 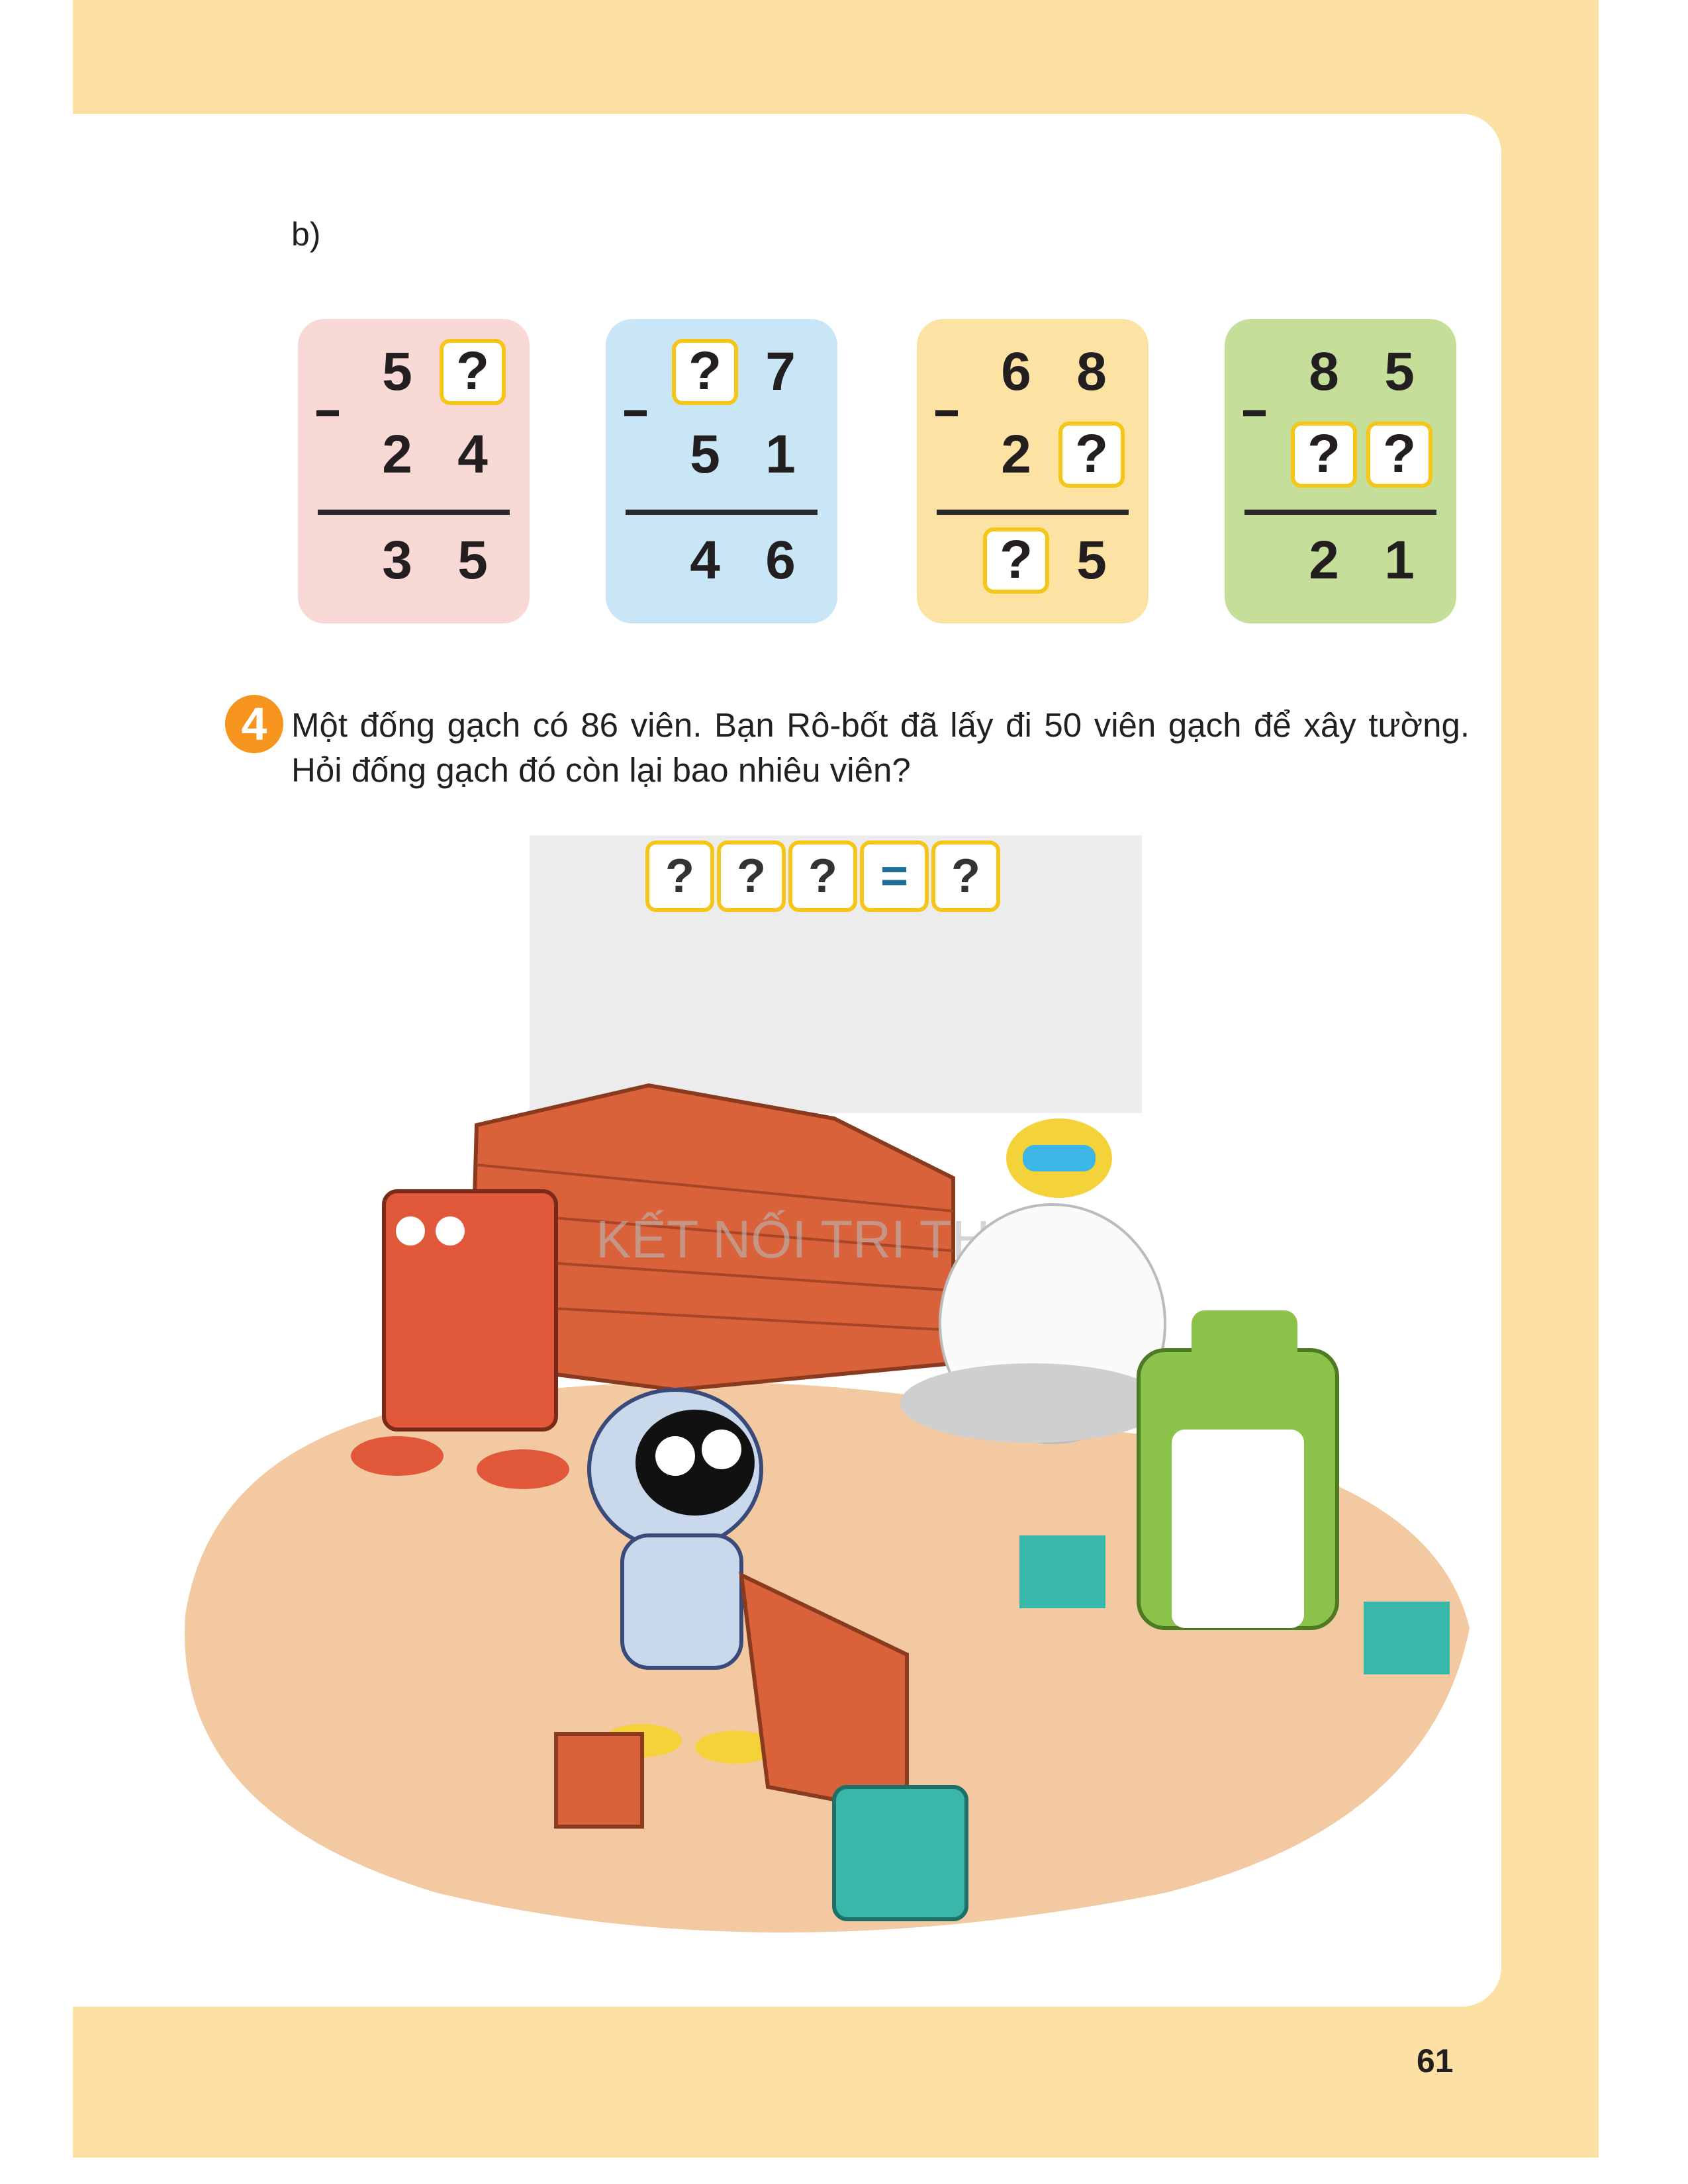 What do you see at coordinates (745, 372) in the screenshot?
I see `top-row: ? 7` at bounding box center [745, 372].